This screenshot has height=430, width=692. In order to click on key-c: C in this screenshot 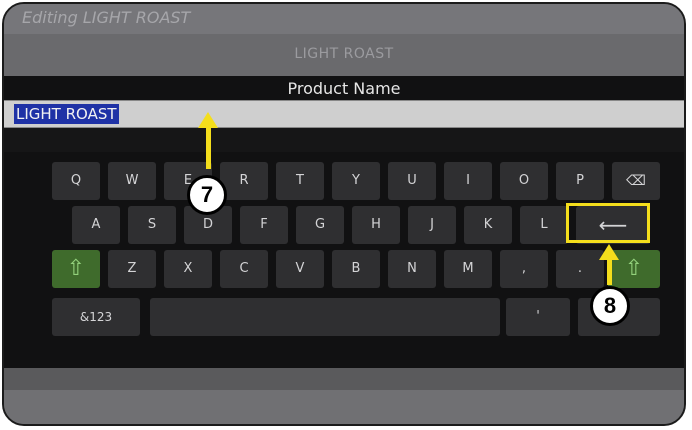, I will do `click(244, 269)`.